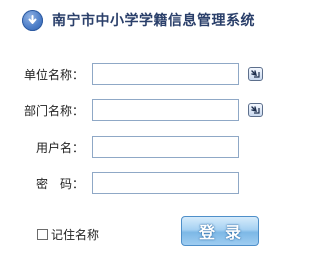  I want to click on department-picker-button, so click(255, 110).